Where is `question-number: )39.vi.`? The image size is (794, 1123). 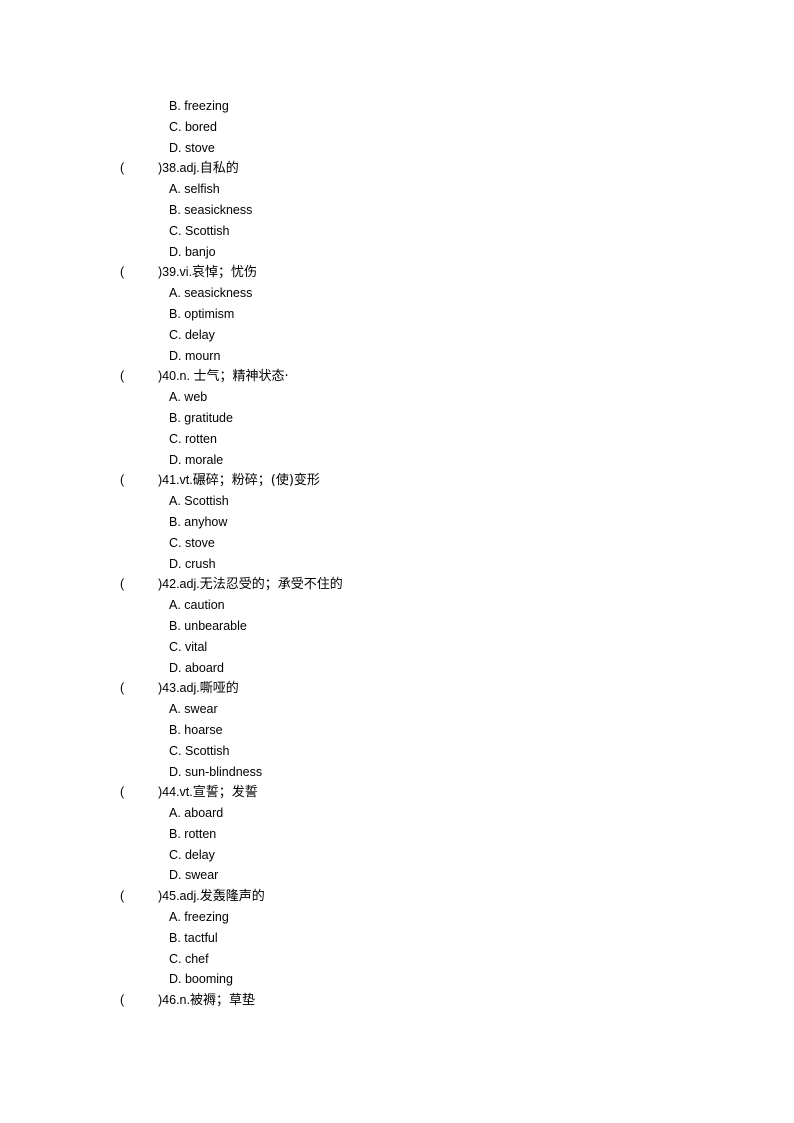 question-number: )39.vi. is located at coordinates (175, 272).